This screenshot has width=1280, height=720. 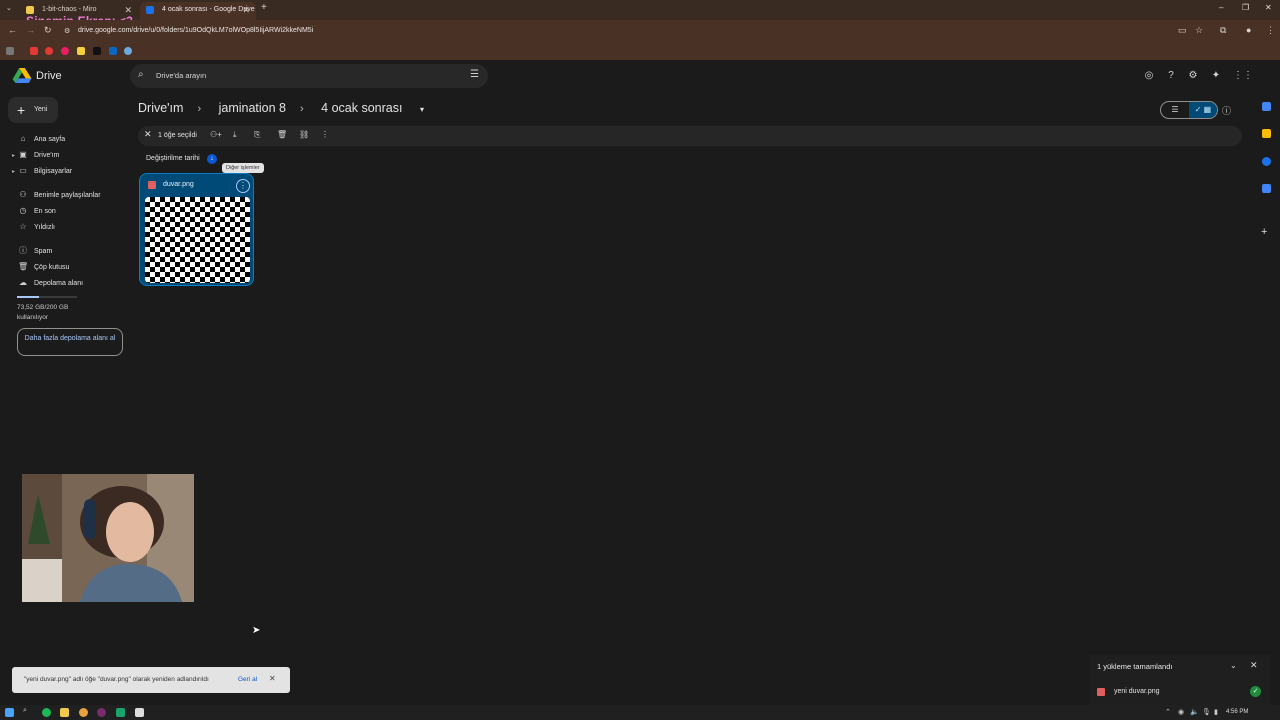 I want to click on search-options-icon: ☰, so click(x=474, y=74).